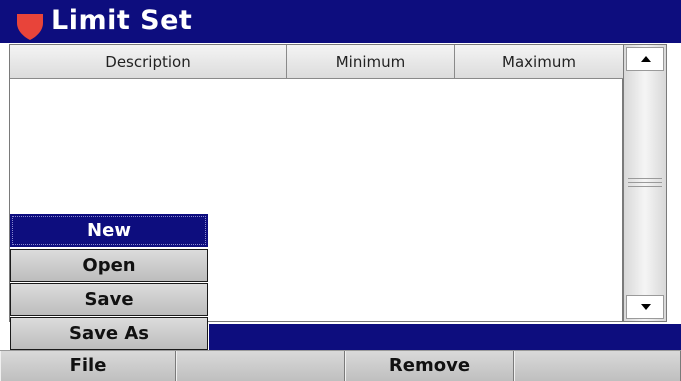  I want to click on softkey-remove: Remove, so click(429, 366).